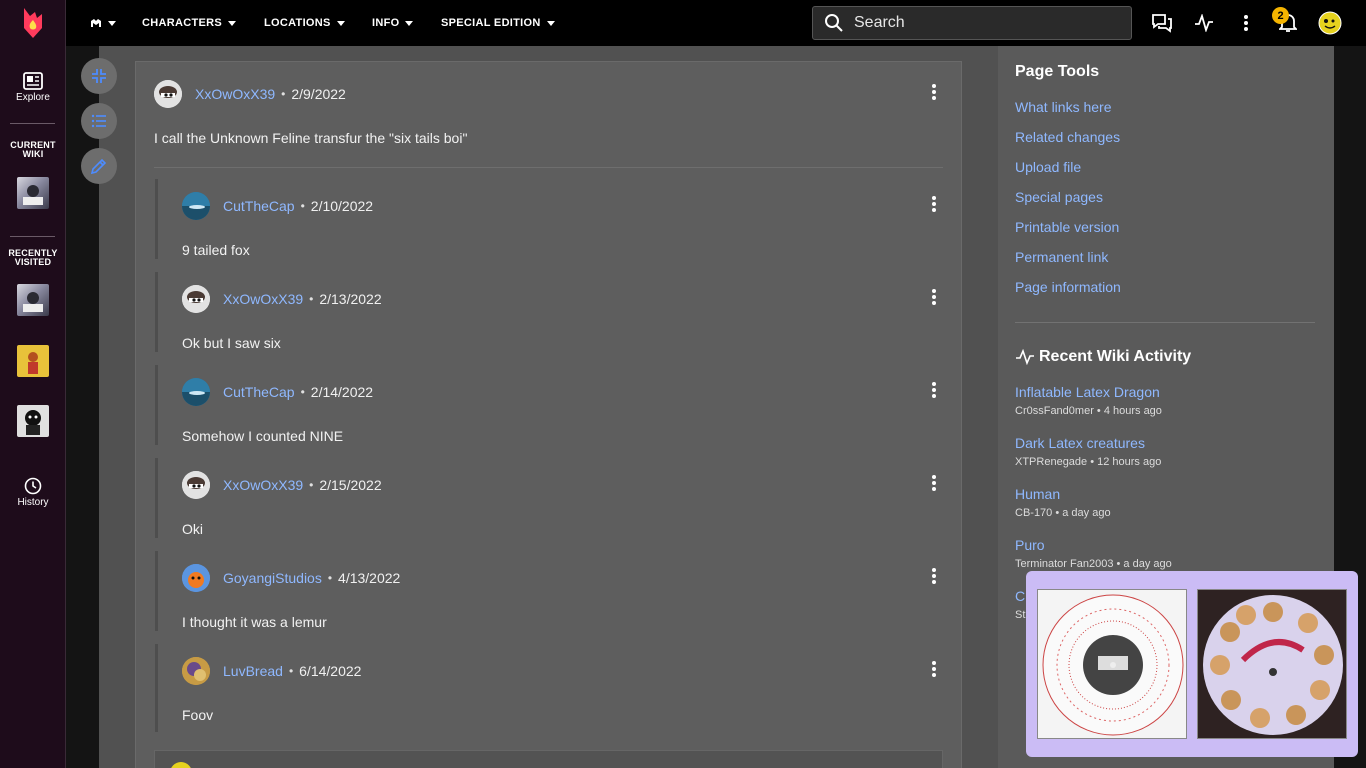 This screenshot has width=1366, height=768. I want to click on menu-special-edition-label: SPECIAL EDITION, so click(491, 23).